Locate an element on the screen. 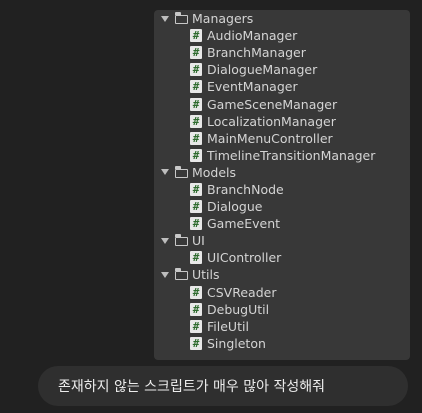  tree-file-row: # LocalizationManager is located at coordinates (282, 121).